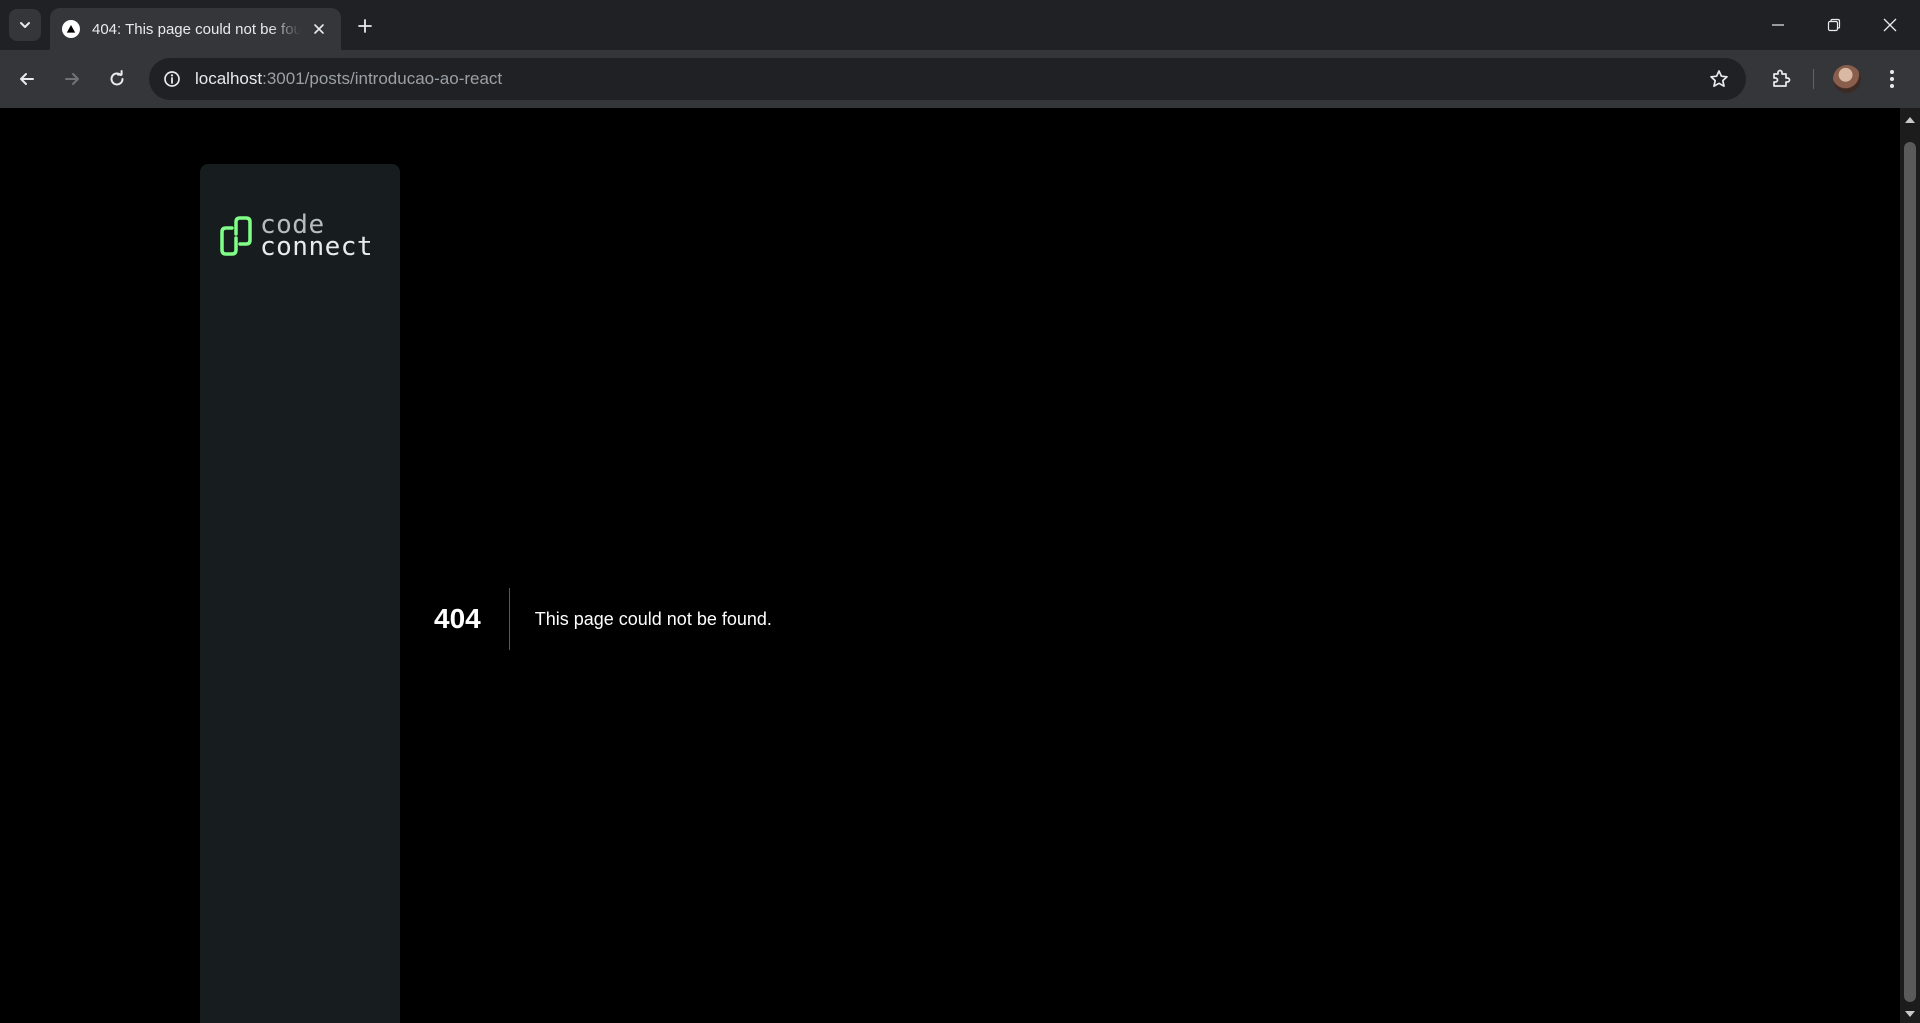 The width and height of the screenshot is (1920, 1023). I want to click on reload-button, so click(117, 79).